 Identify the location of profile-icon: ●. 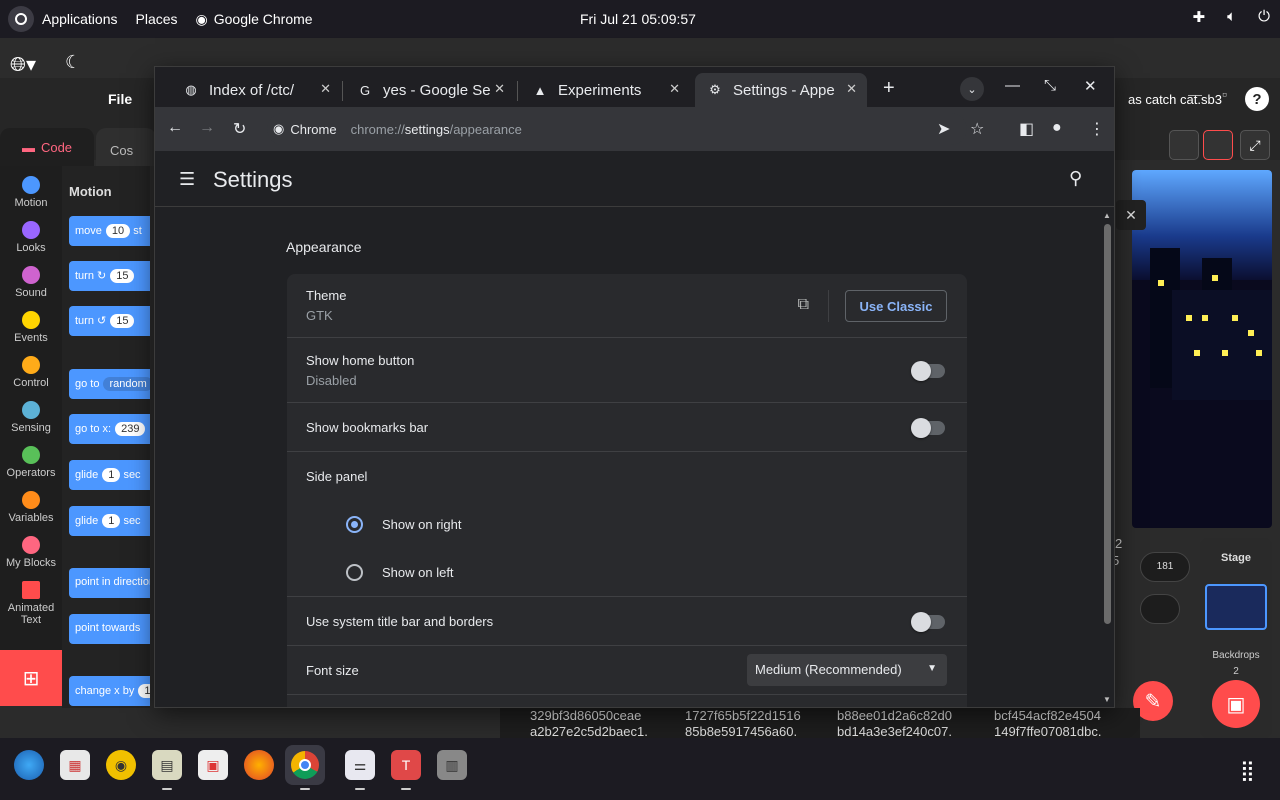
(1057, 128).